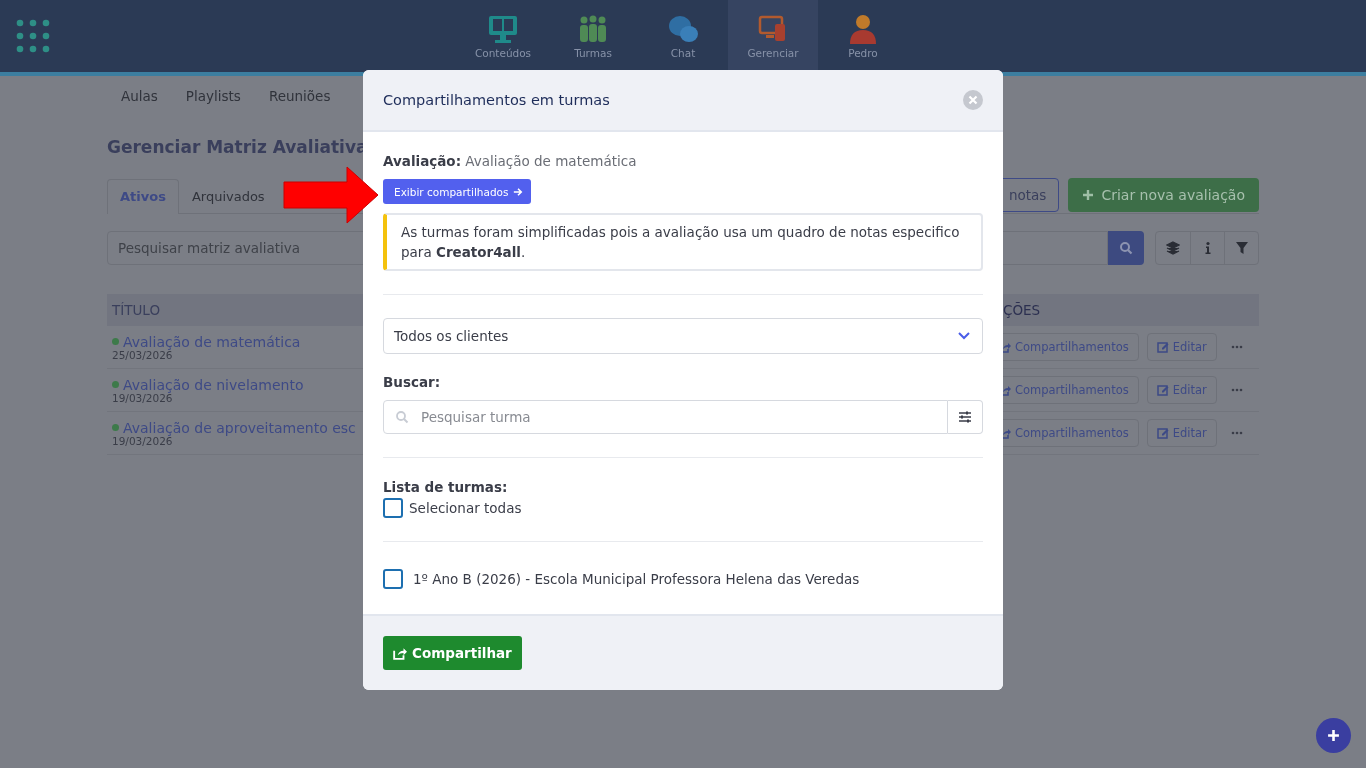 The image size is (1366, 768). Describe the element at coordinates (412, 382) in the screenshot. I see `search-label: Buscar:` at that location.